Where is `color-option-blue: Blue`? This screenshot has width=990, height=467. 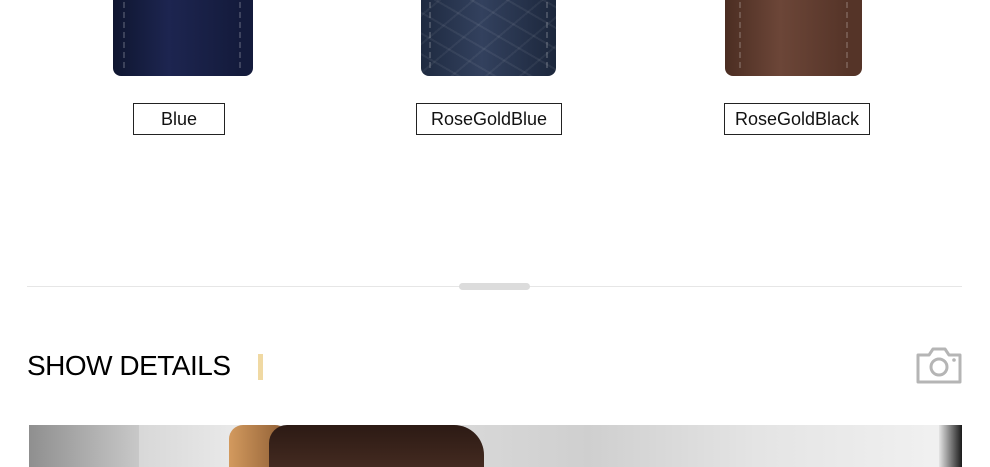 color-option-blue: Blue is located at coordinates (179, 119).